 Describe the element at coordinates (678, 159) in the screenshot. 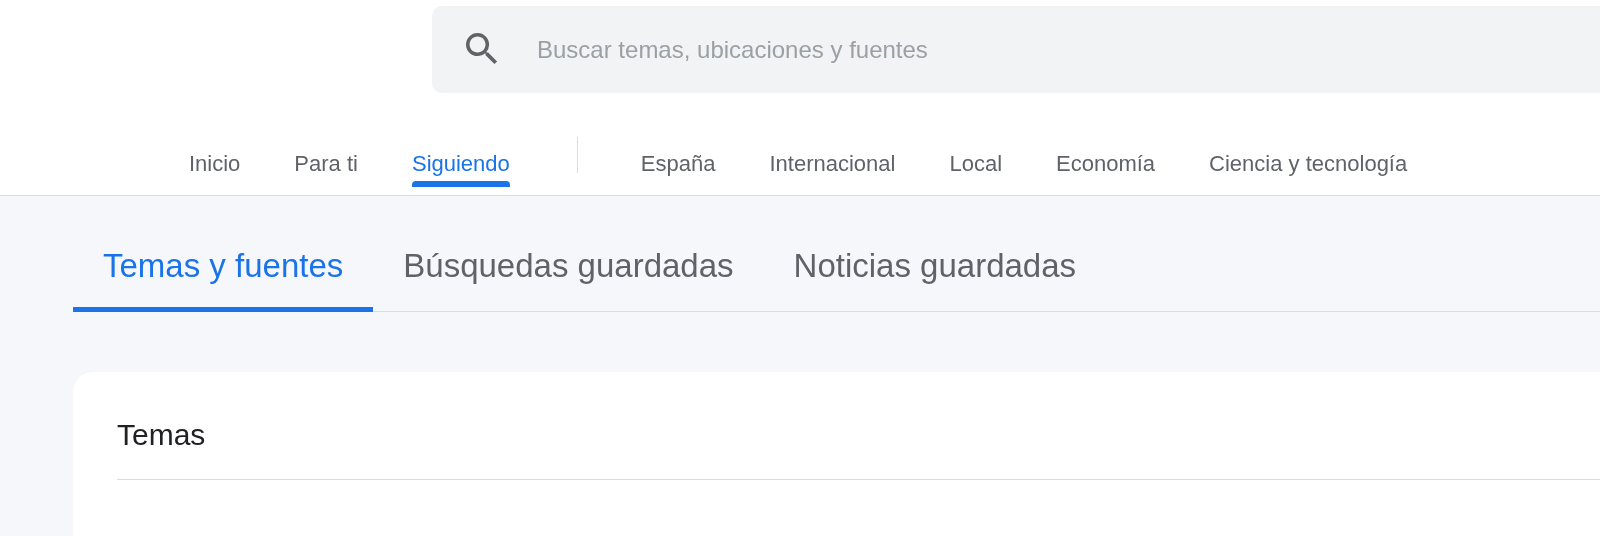

I see `nav-tab: España` at that location.